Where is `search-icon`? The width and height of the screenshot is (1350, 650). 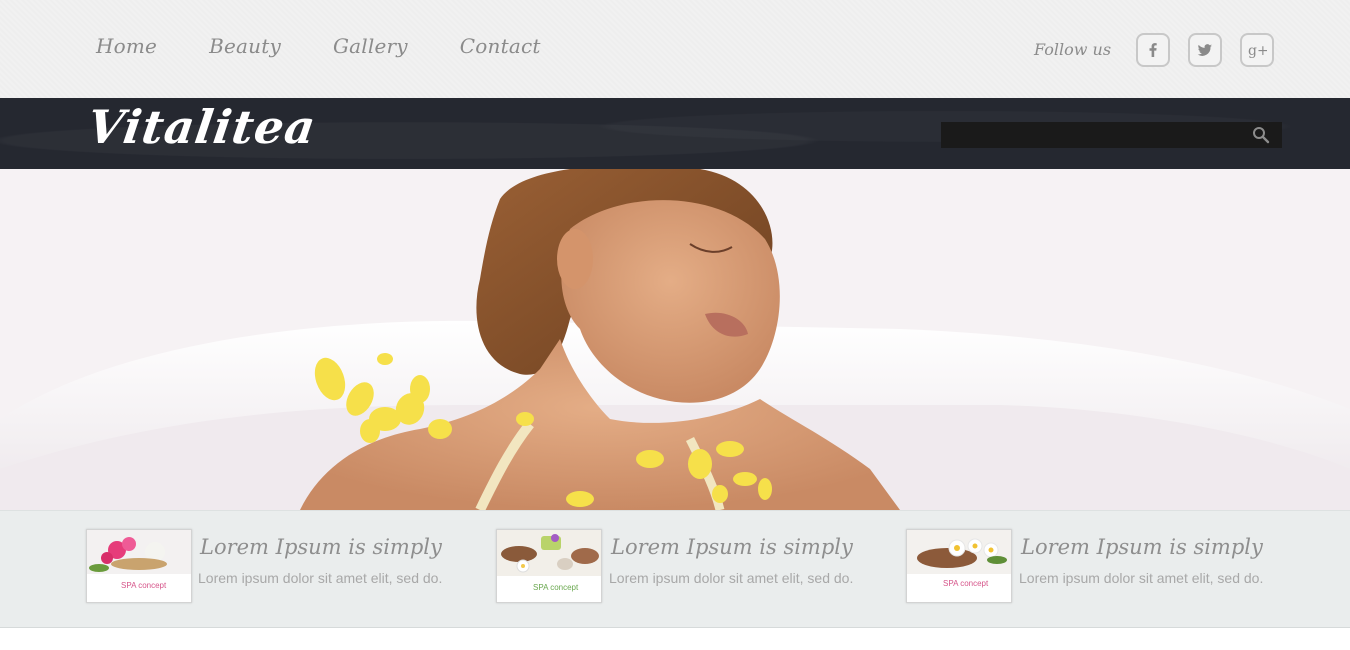 search-icon is located at coordinates (1261, 135).